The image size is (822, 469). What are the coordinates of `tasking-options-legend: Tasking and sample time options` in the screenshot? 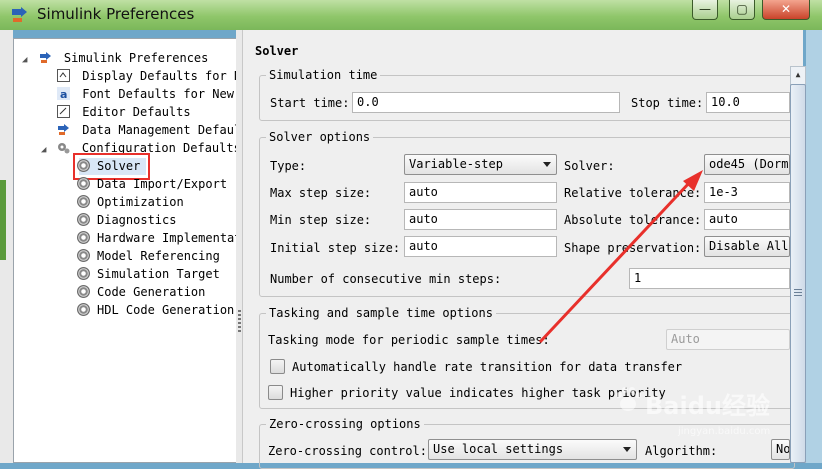 It's located at (381, 313).